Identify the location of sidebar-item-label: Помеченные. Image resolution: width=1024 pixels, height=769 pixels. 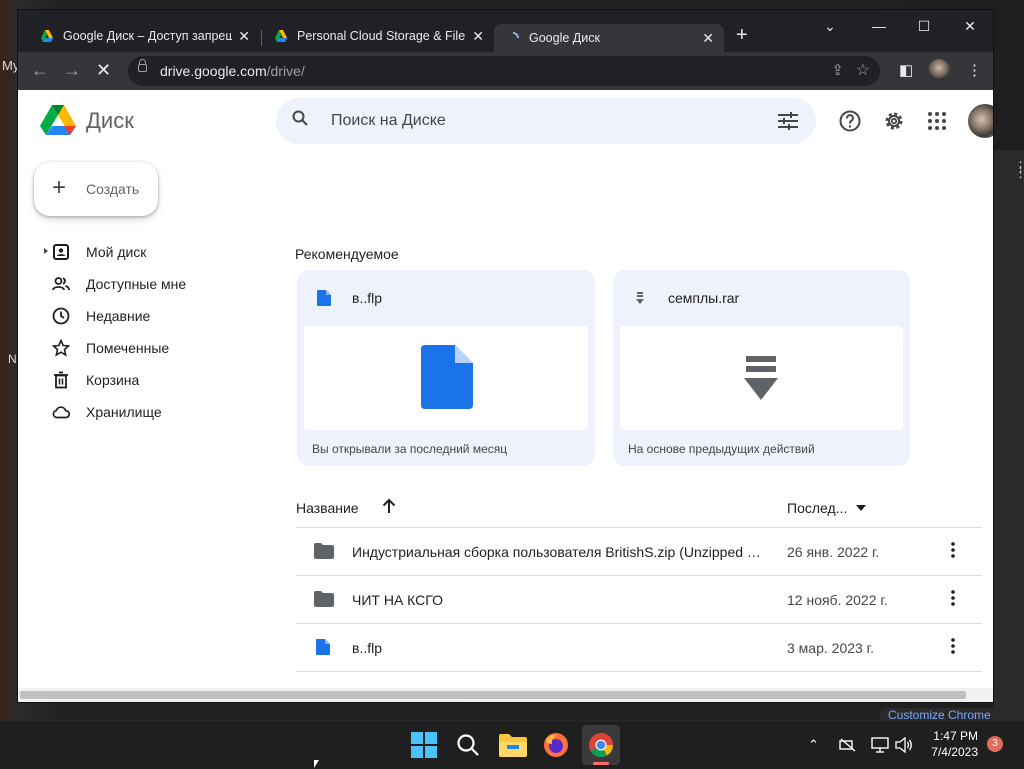
(128, 348).